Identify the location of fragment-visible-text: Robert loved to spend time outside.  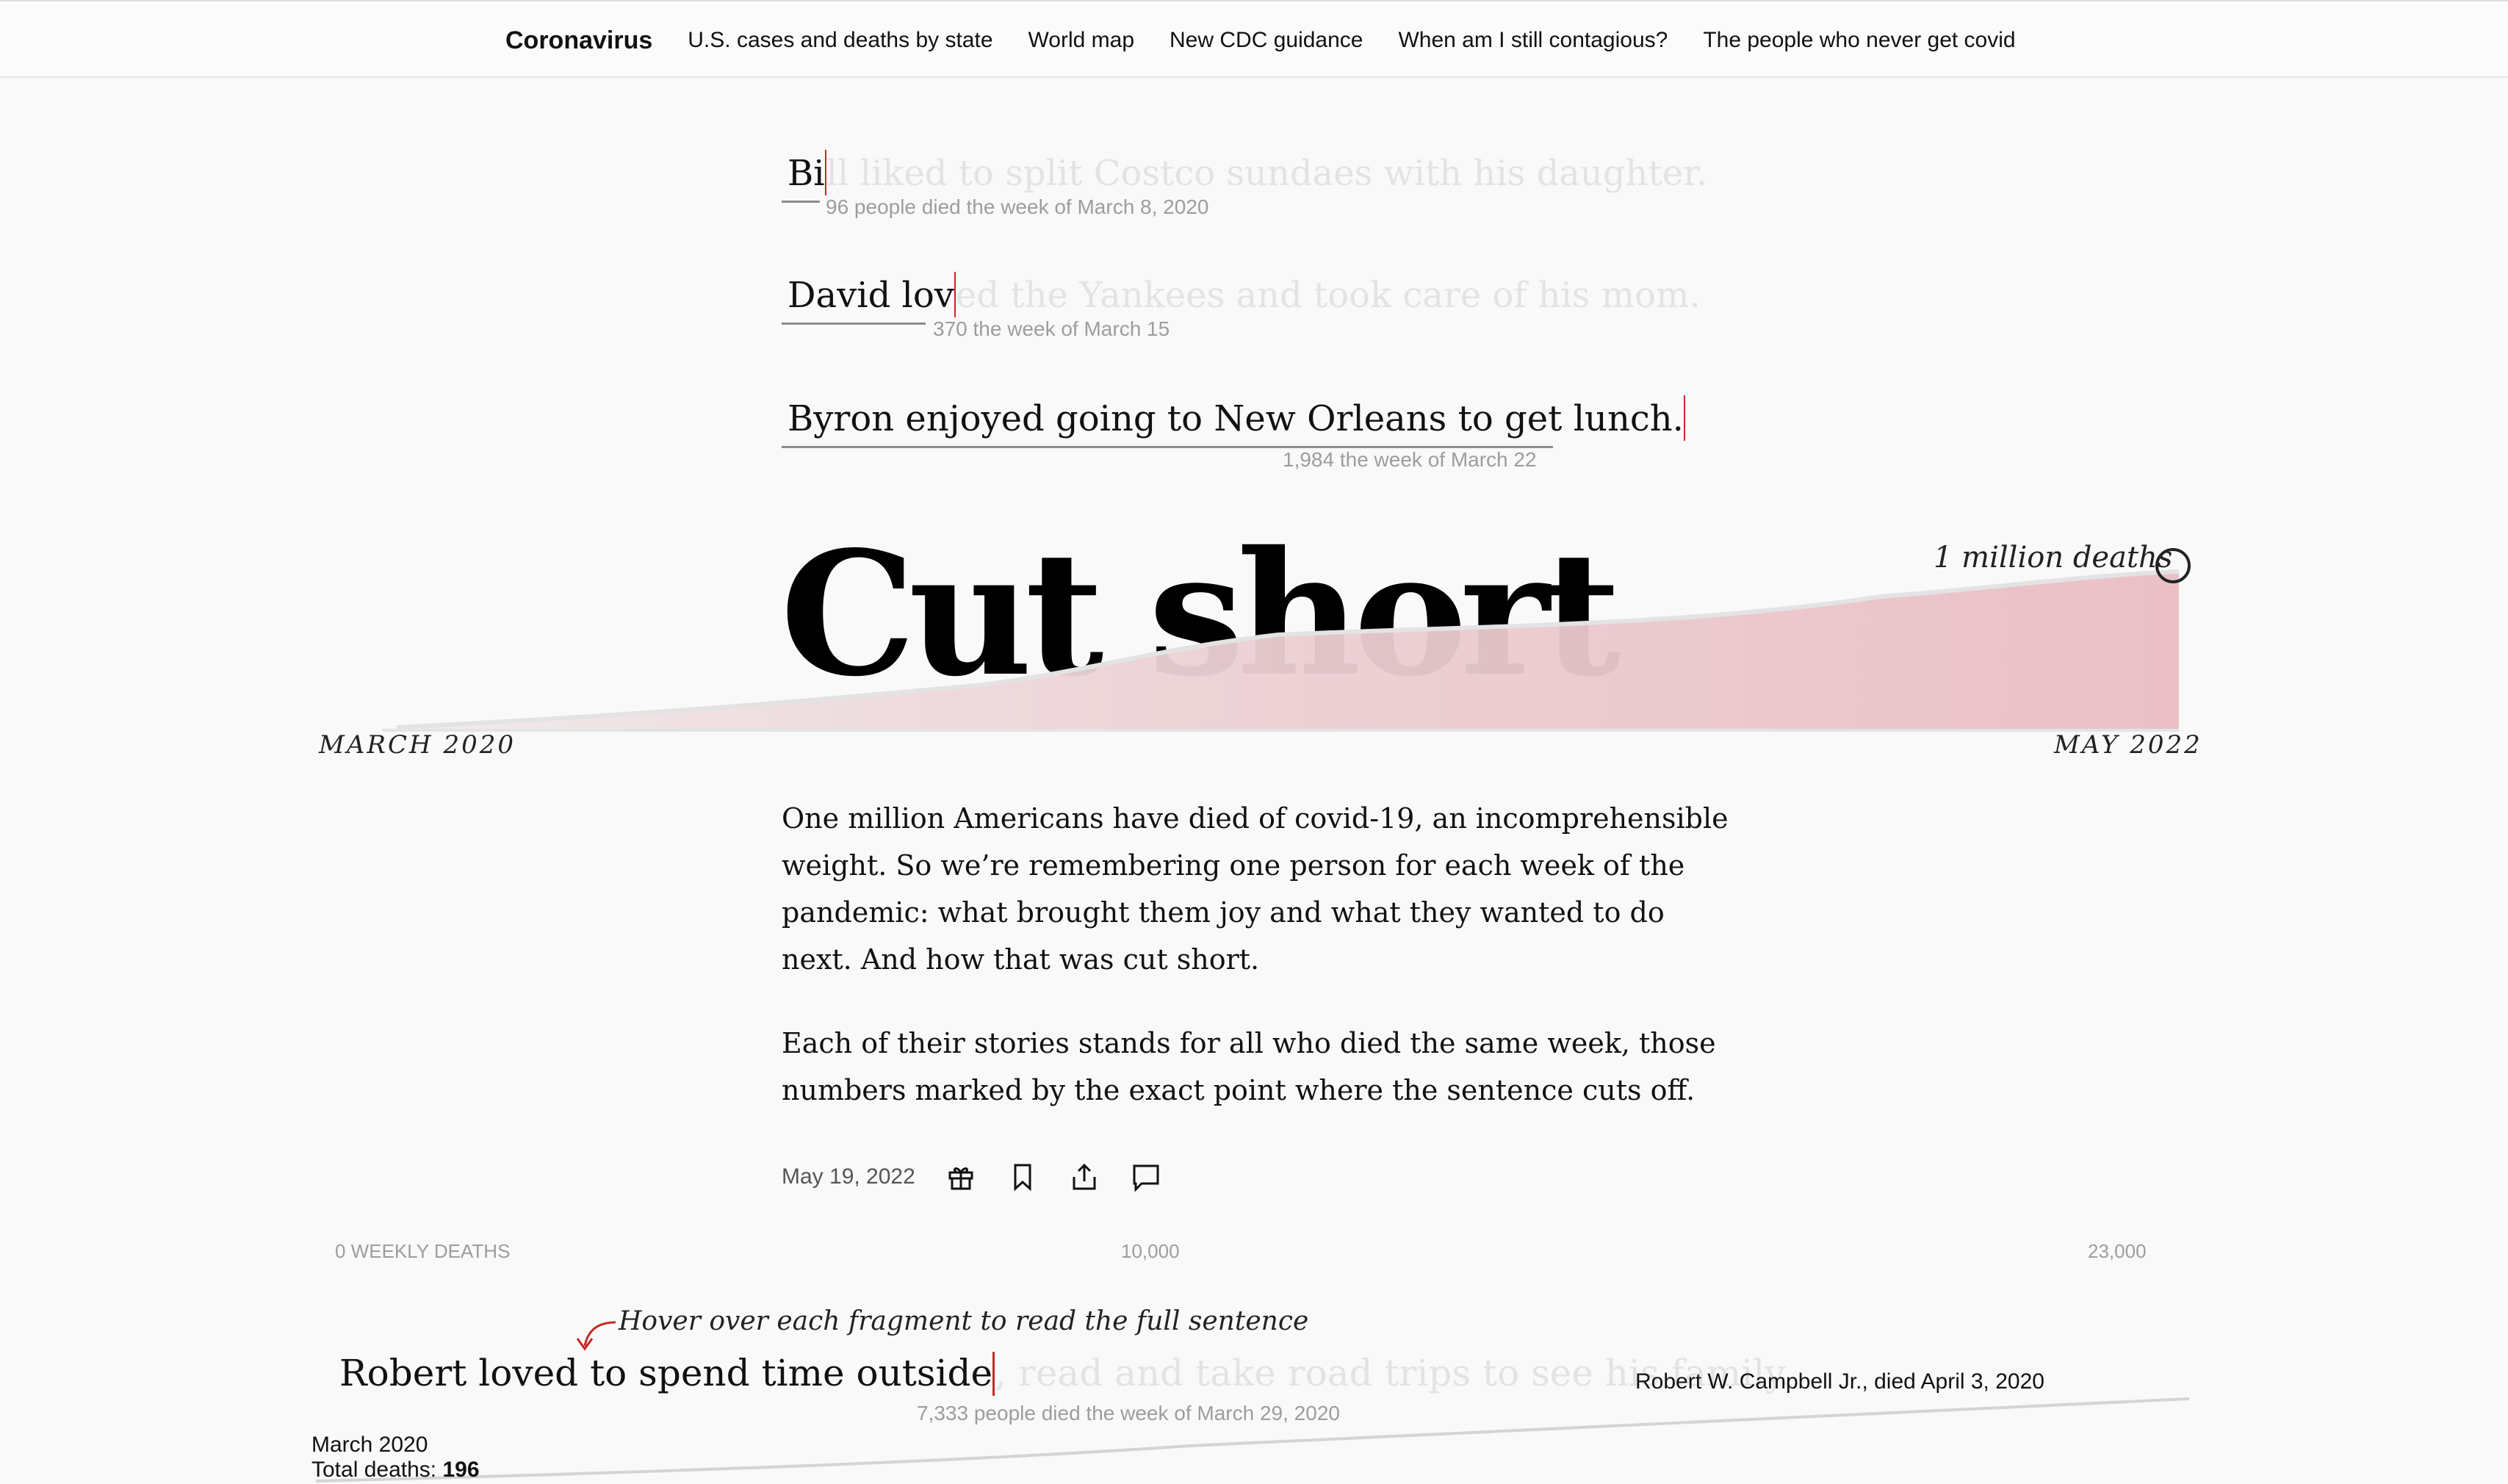
(666, 1373).